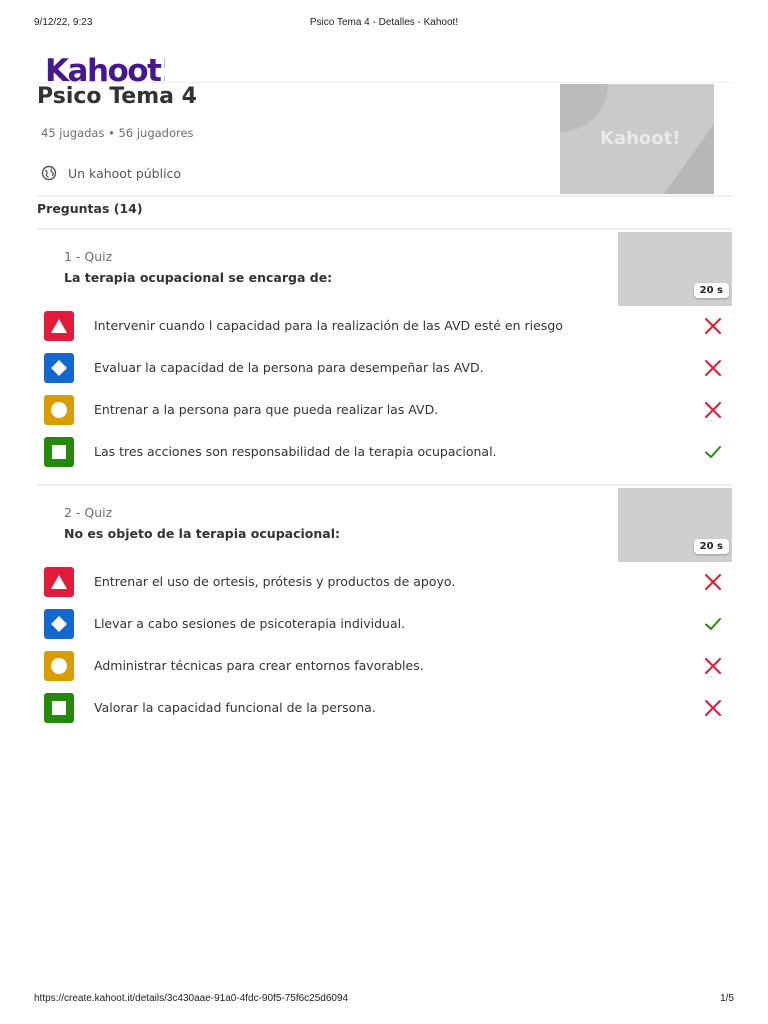 The width and height of the screenshot is (768, 1024). What do you see at coordinates (125, 173) in the screenshot?
I see `visibility-label: Un kahoot público` at bounding box center [125, 173].